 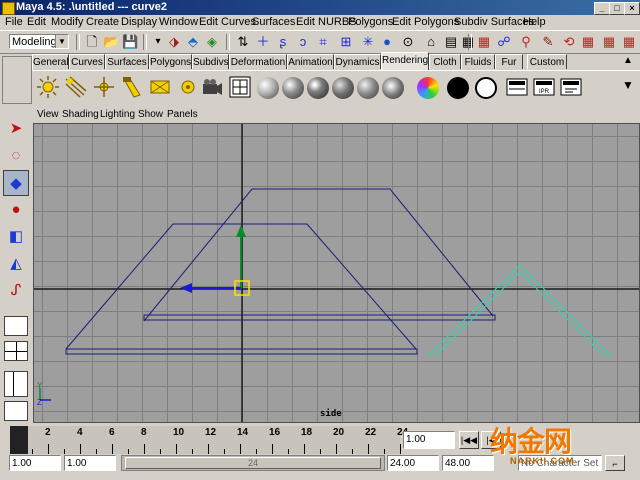 What do you see at coordinates (16, 264) in the screenshot?
I see `show-manipulator-icon: ◭` at bounding box center [16, 264].